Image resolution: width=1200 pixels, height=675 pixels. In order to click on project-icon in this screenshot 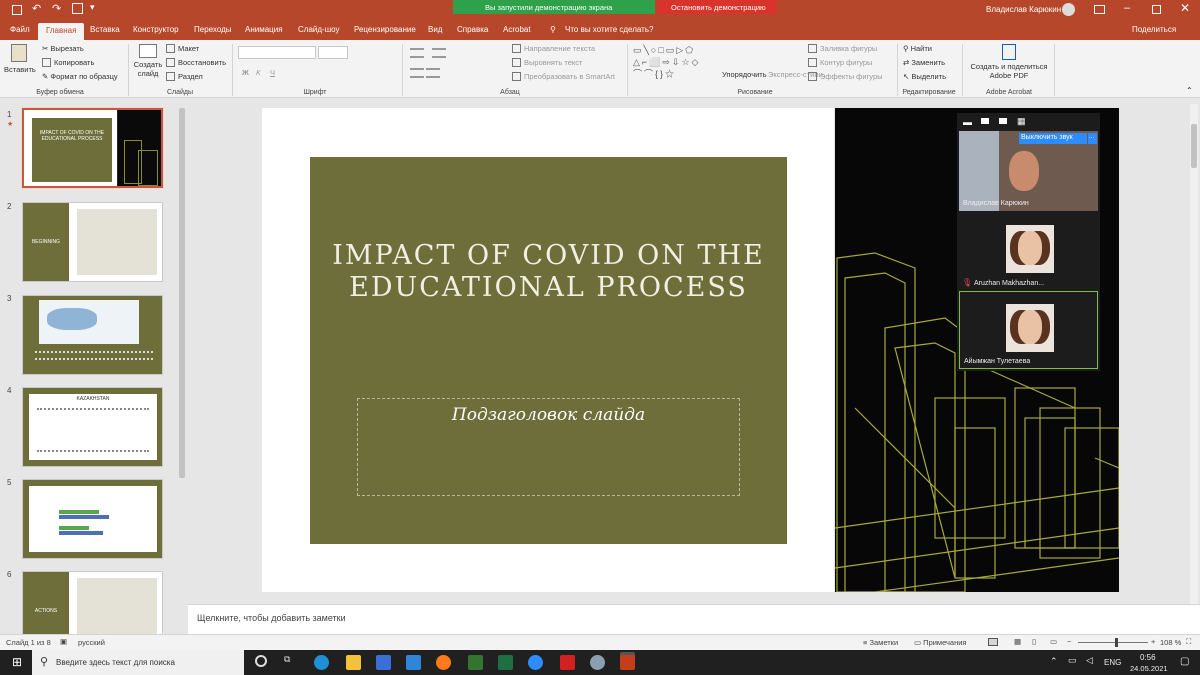, I will do `click(475, 662)`.